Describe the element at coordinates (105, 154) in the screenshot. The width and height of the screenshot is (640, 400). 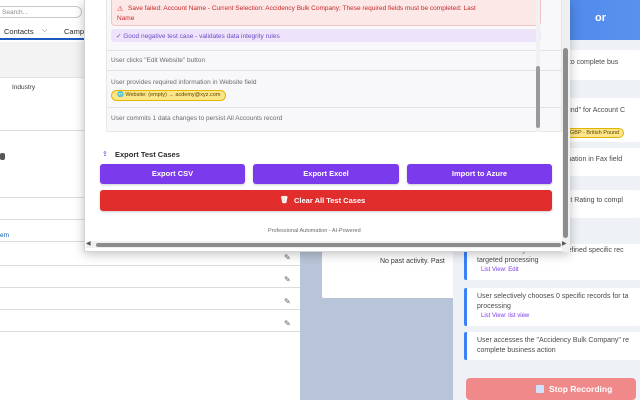
I see `export-icon: ⇪` at that location.